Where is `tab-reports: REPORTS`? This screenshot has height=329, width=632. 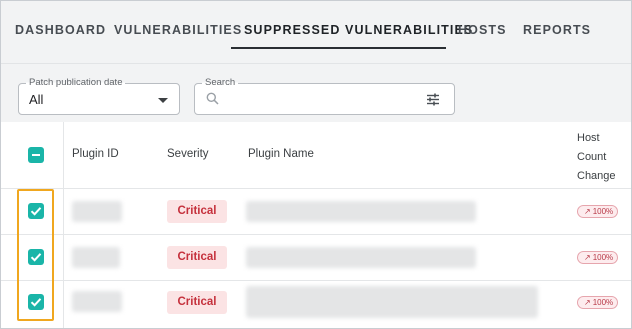
tab-reports: REPORTS is located at coordinates (557, 30).